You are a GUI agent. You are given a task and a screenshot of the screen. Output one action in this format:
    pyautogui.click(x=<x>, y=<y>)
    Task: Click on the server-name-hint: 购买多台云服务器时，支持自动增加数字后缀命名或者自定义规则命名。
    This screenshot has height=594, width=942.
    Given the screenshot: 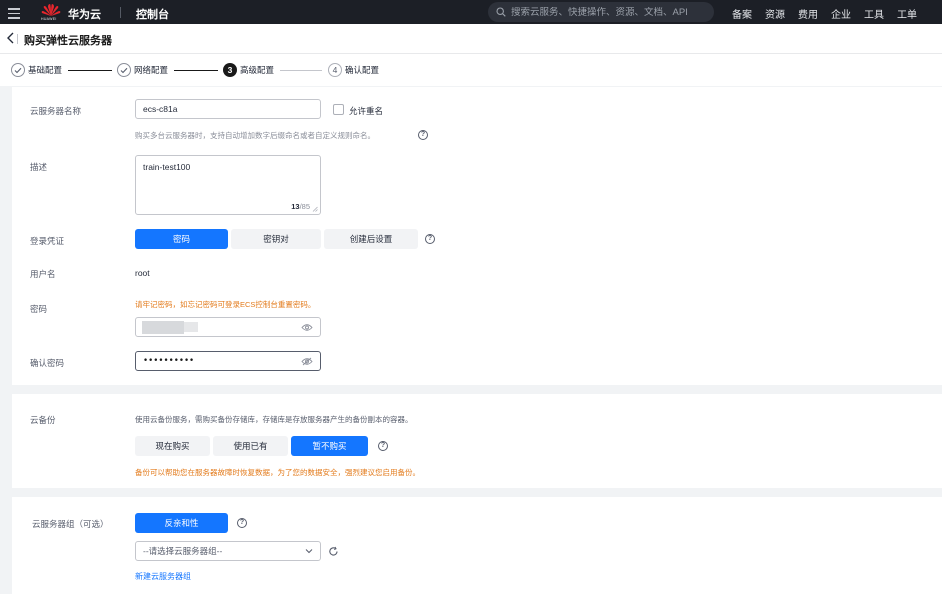 What is the action you would take?
    pyautogui.click(x=255, y=135)
    